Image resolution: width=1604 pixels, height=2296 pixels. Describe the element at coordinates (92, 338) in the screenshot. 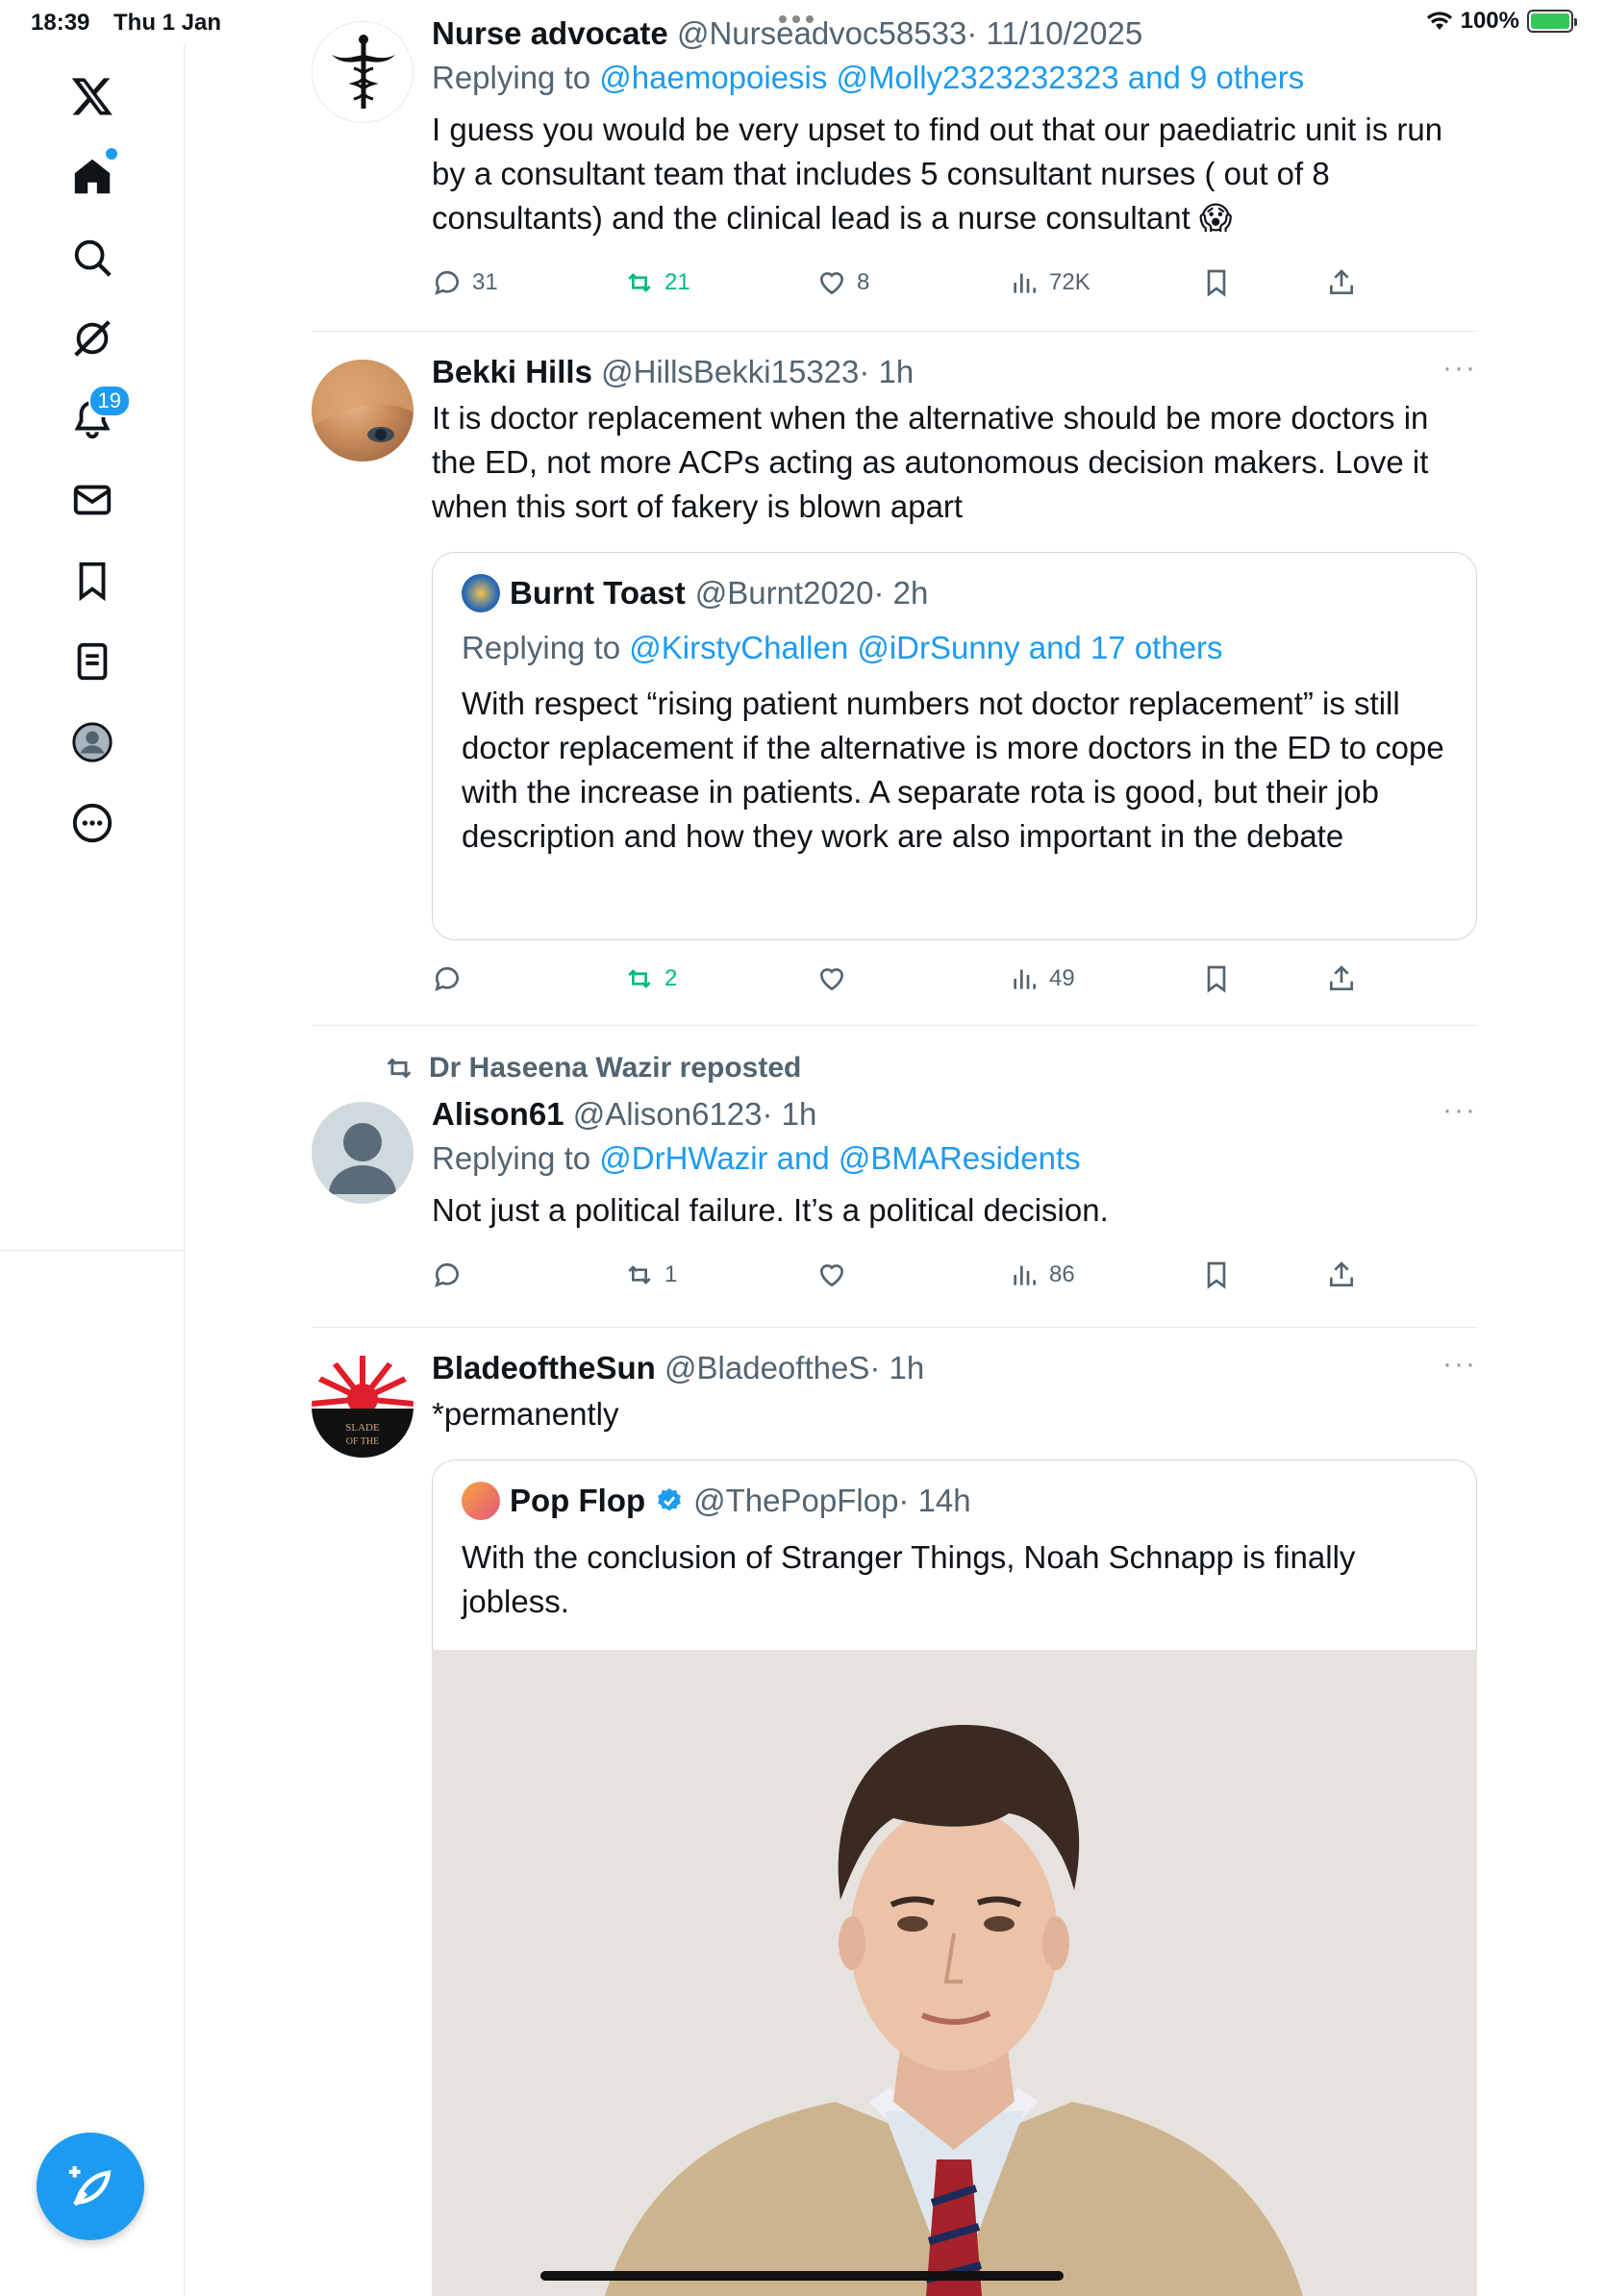

I see `grok-icon` at that location.